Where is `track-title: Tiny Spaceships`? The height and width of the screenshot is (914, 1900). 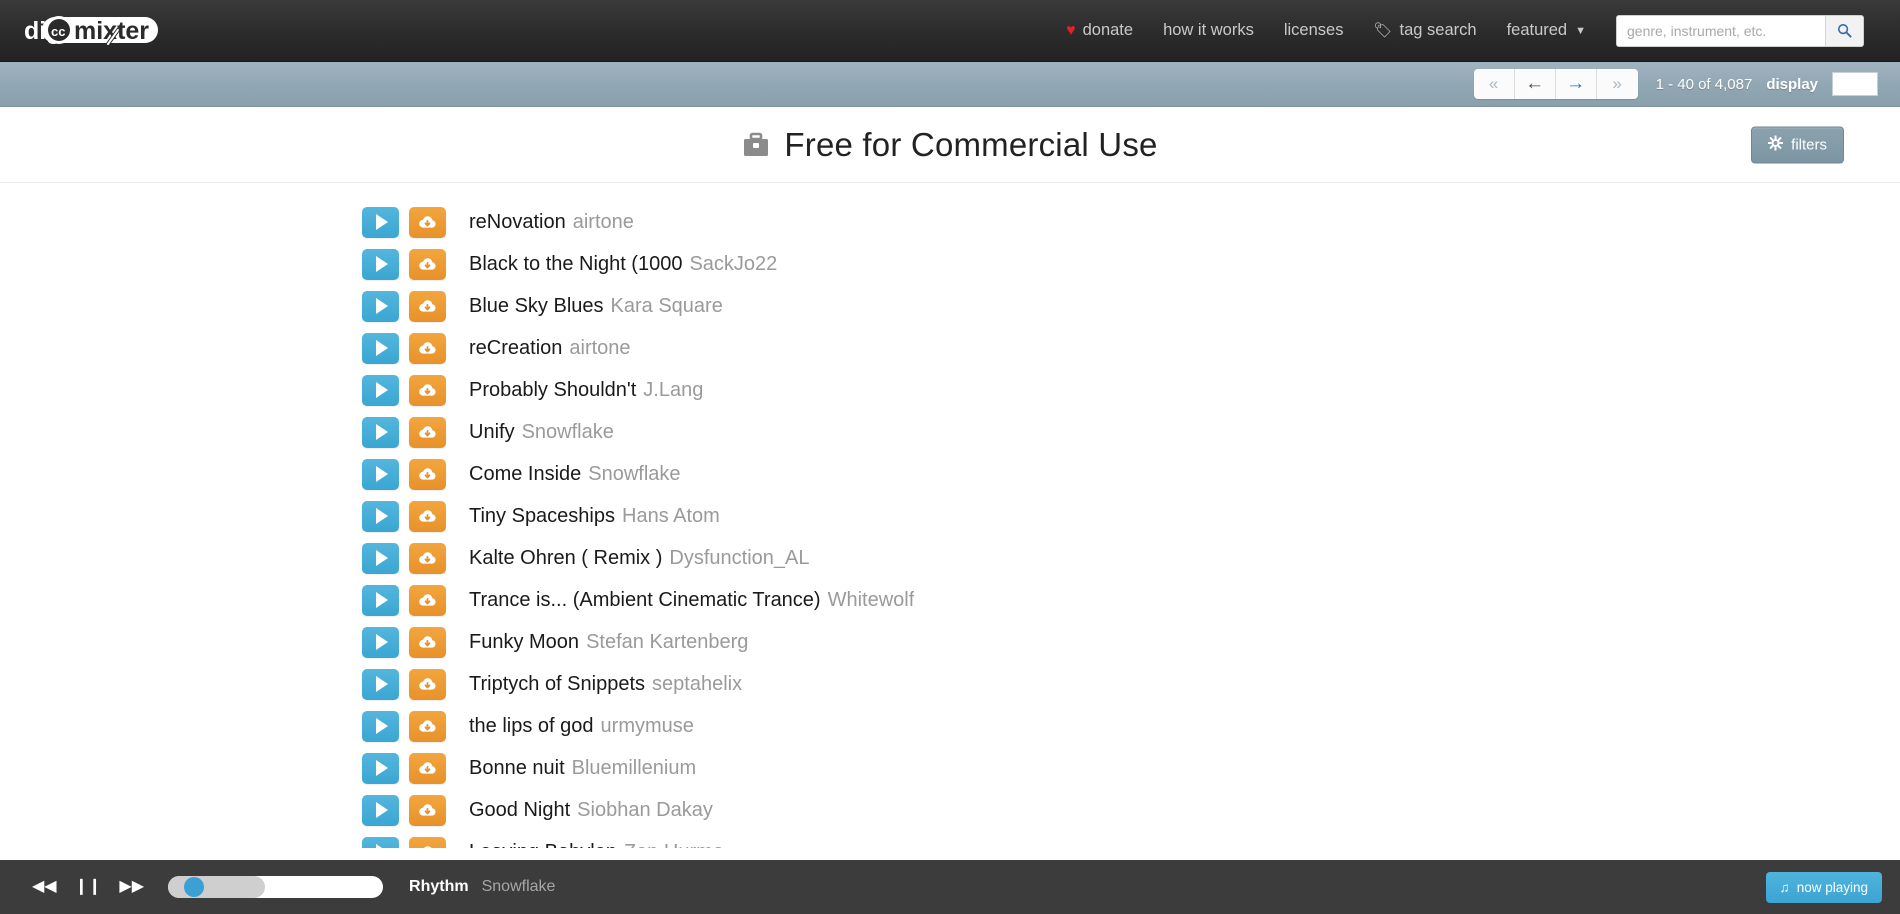 track-title: Tiny Spaceships is located at coordinates (542, 516).